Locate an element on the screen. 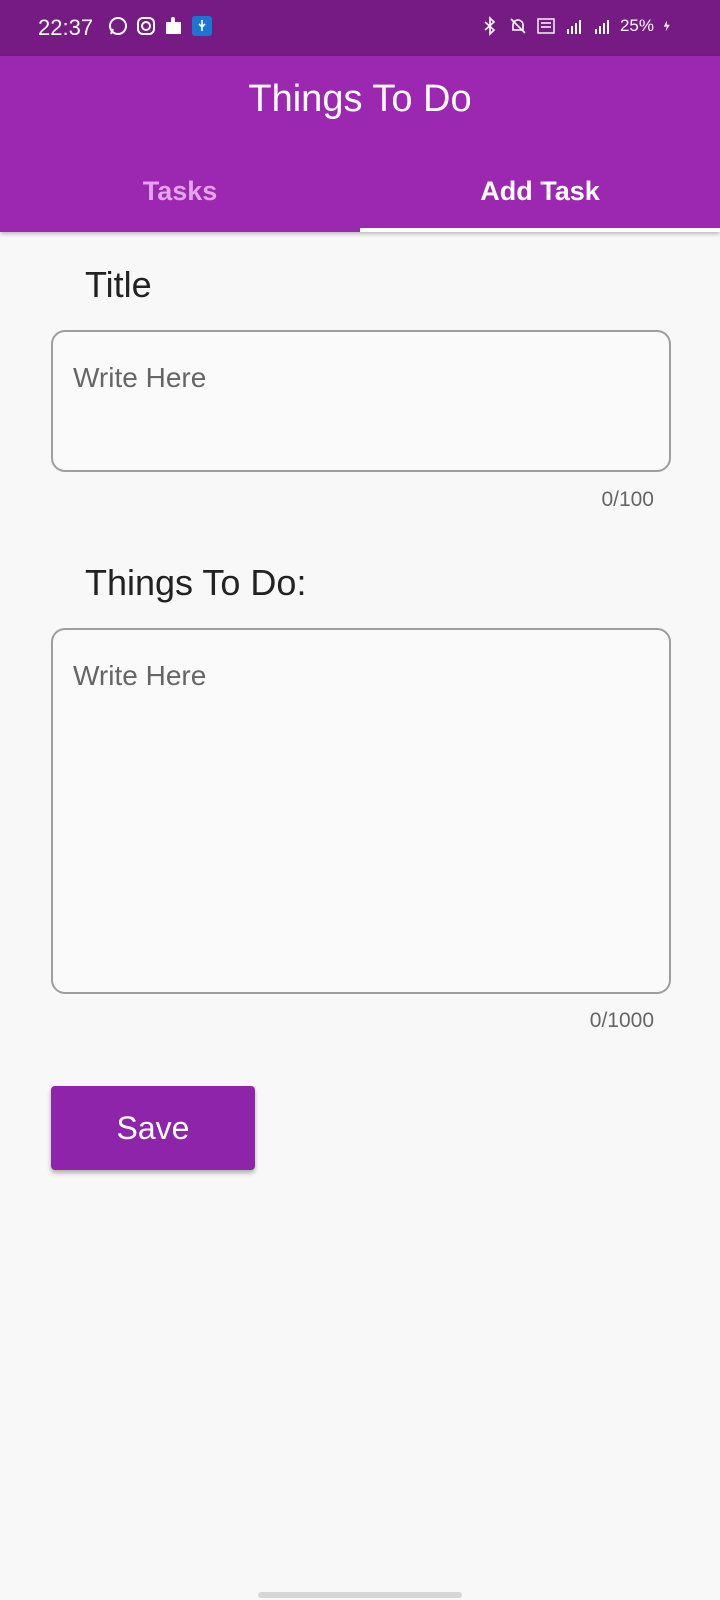  status-bar: 22:37 25% is located at coordinates (360, 28).